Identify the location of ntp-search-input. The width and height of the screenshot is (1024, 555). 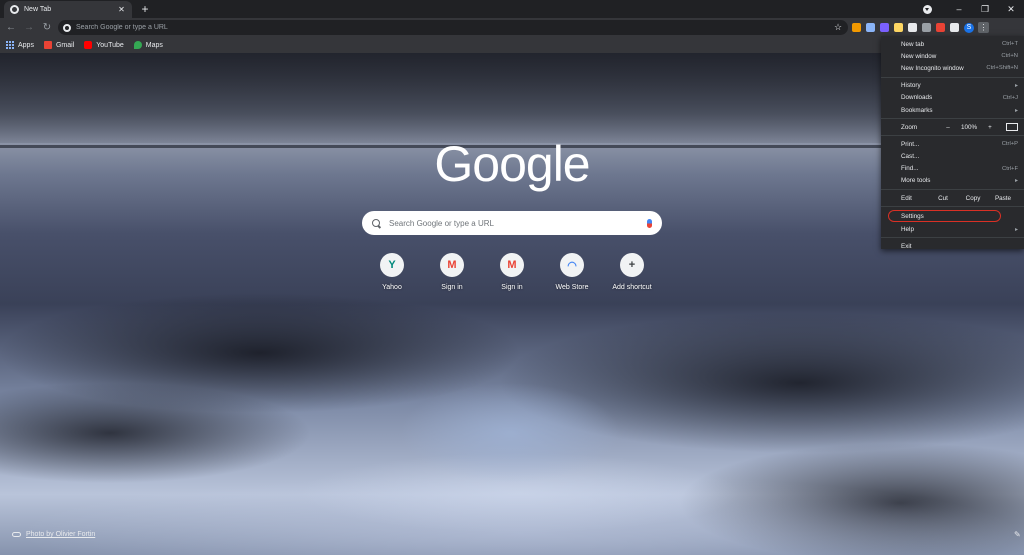
(518, 223).